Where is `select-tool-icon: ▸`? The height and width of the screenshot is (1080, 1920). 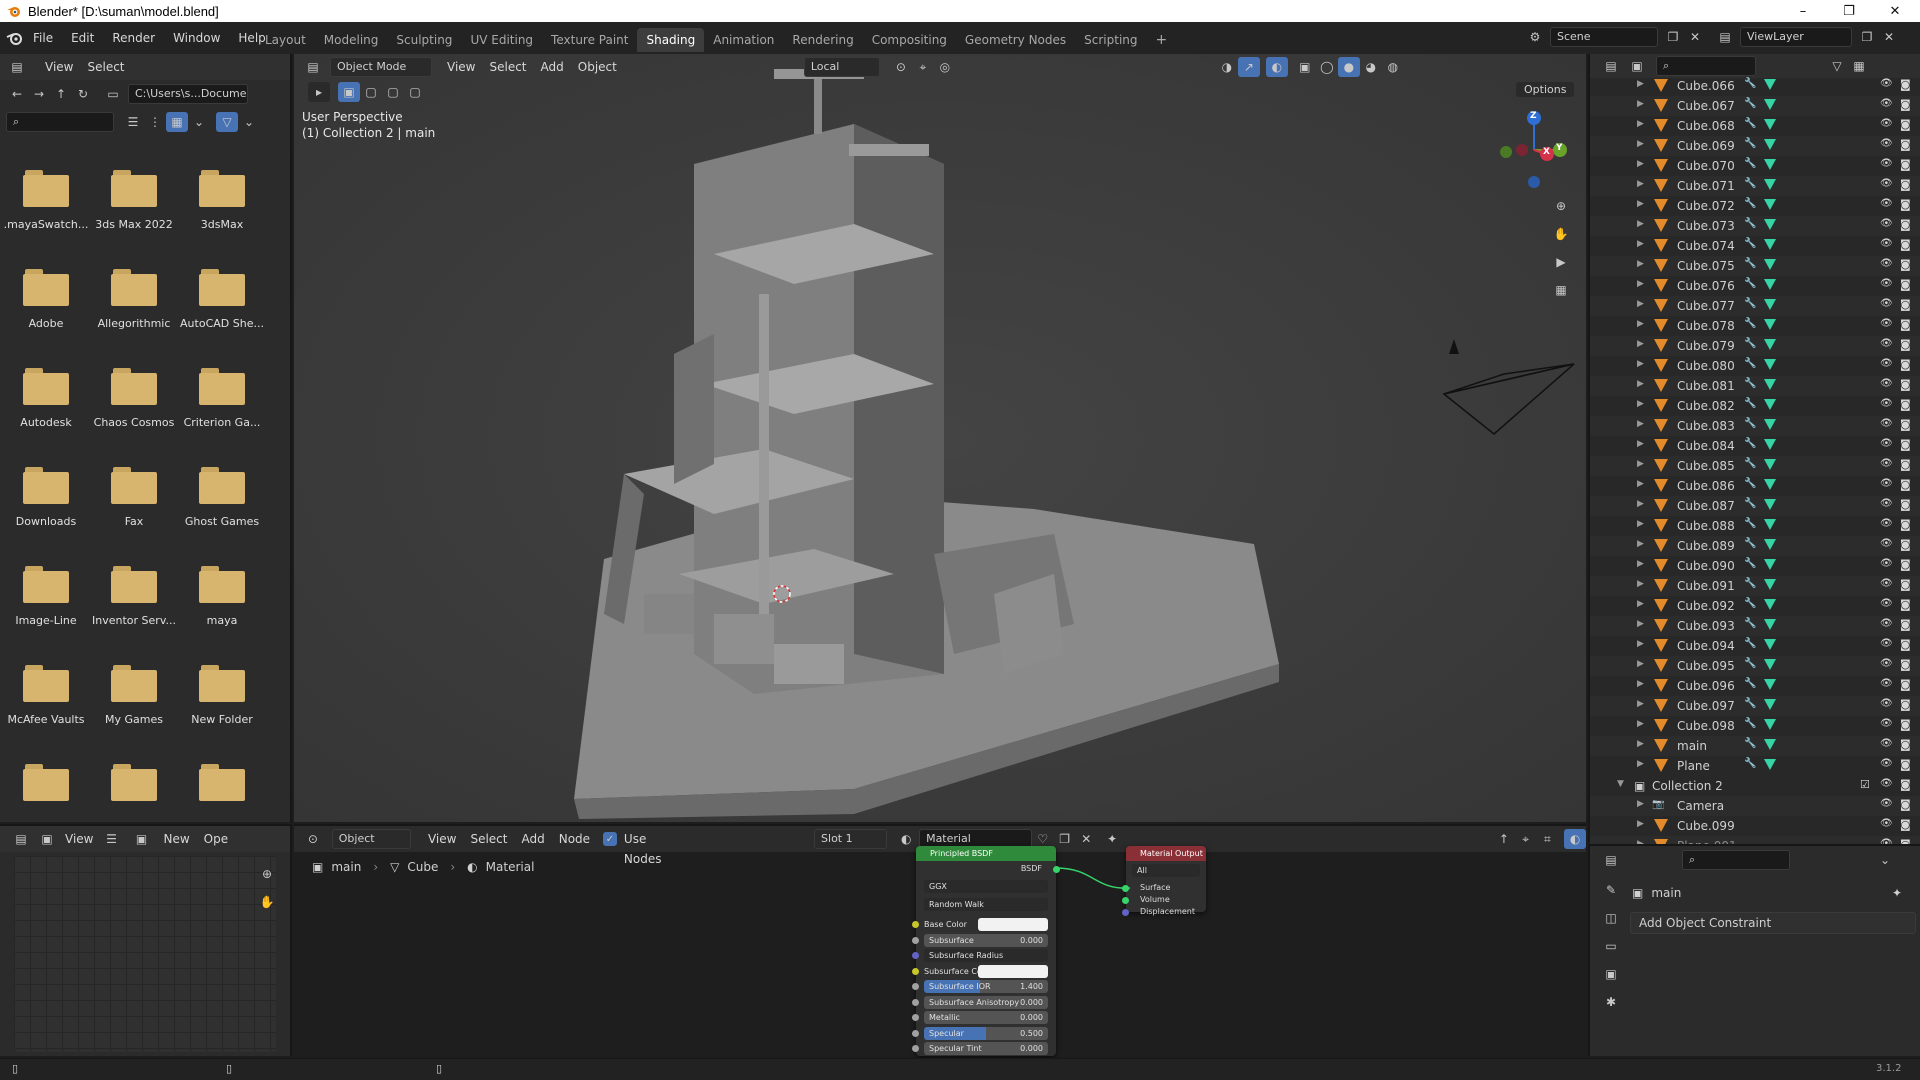 select-tool-icon: ▸ is located at coordinates (319, 92).